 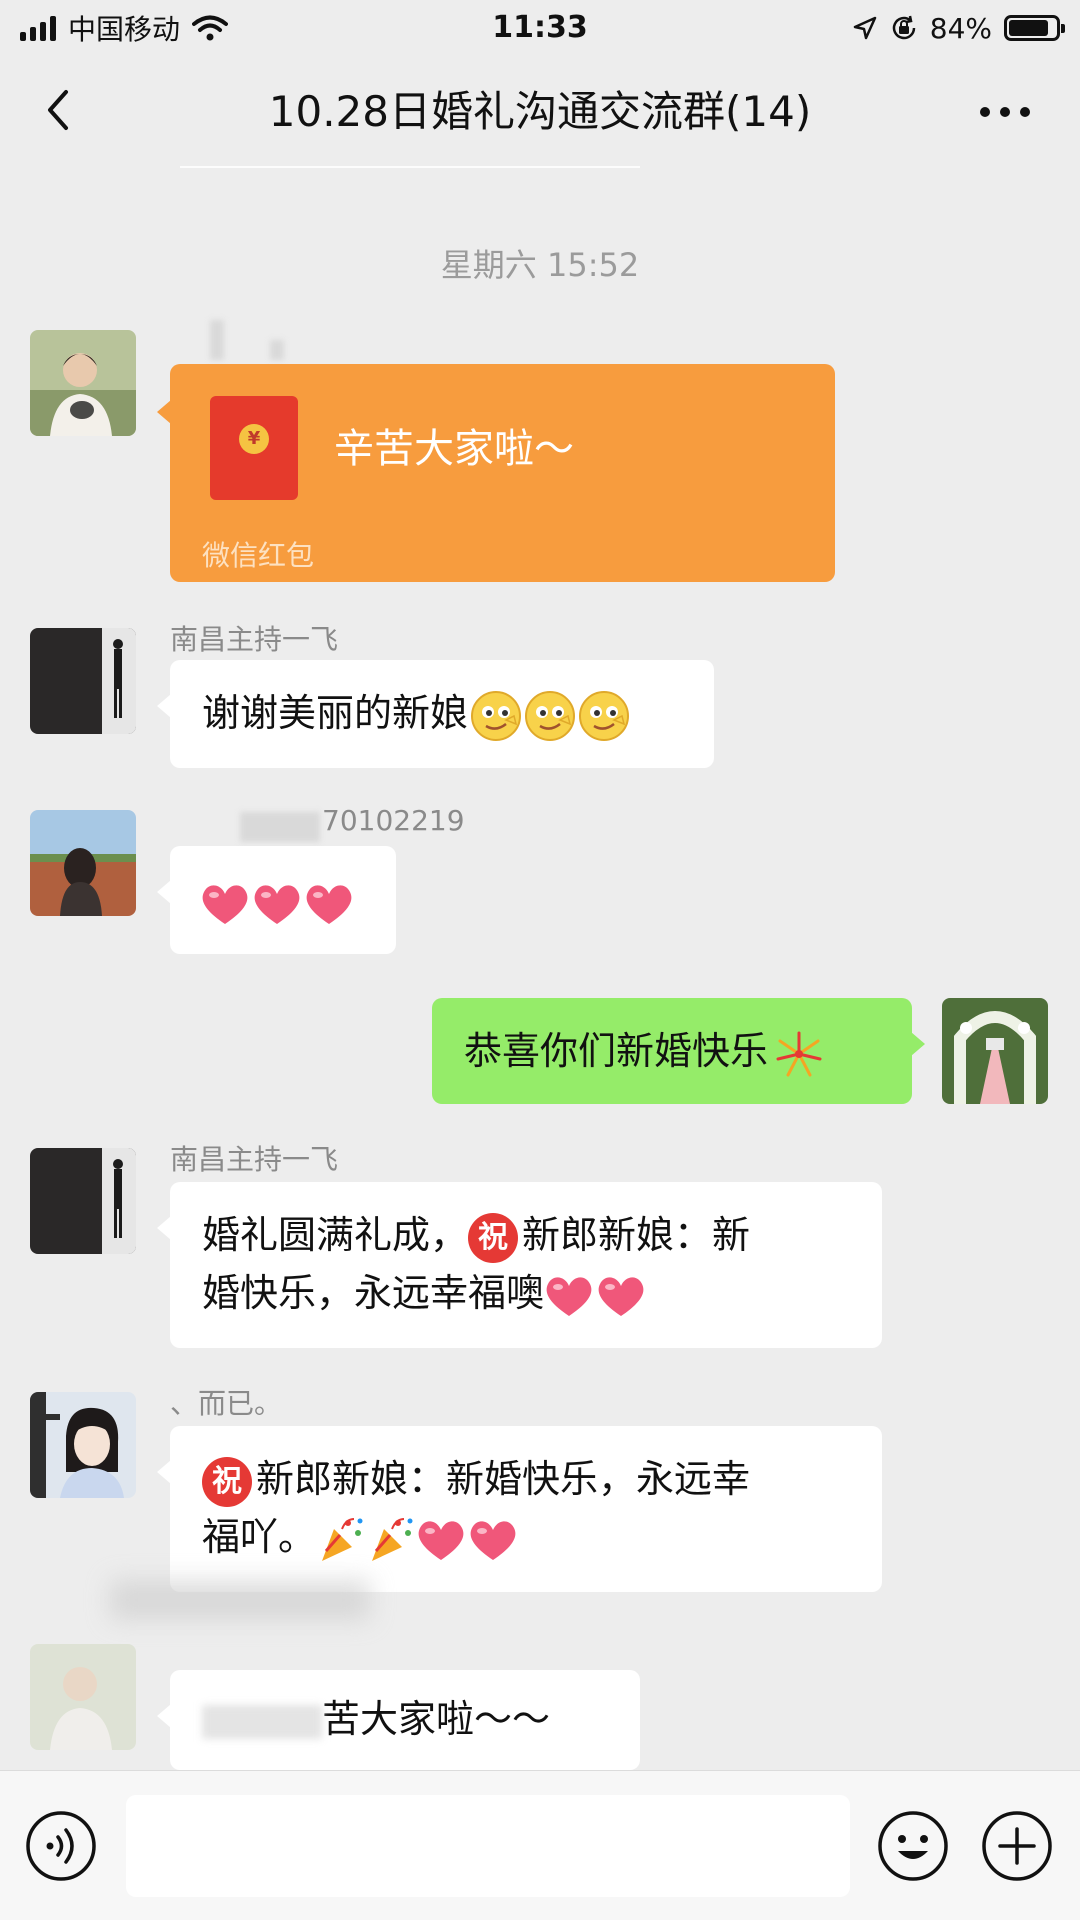 What do you see at coordinates (61, 1846) in the screenshot?
I see `voice-icon` at bounding box center [61, 1846].